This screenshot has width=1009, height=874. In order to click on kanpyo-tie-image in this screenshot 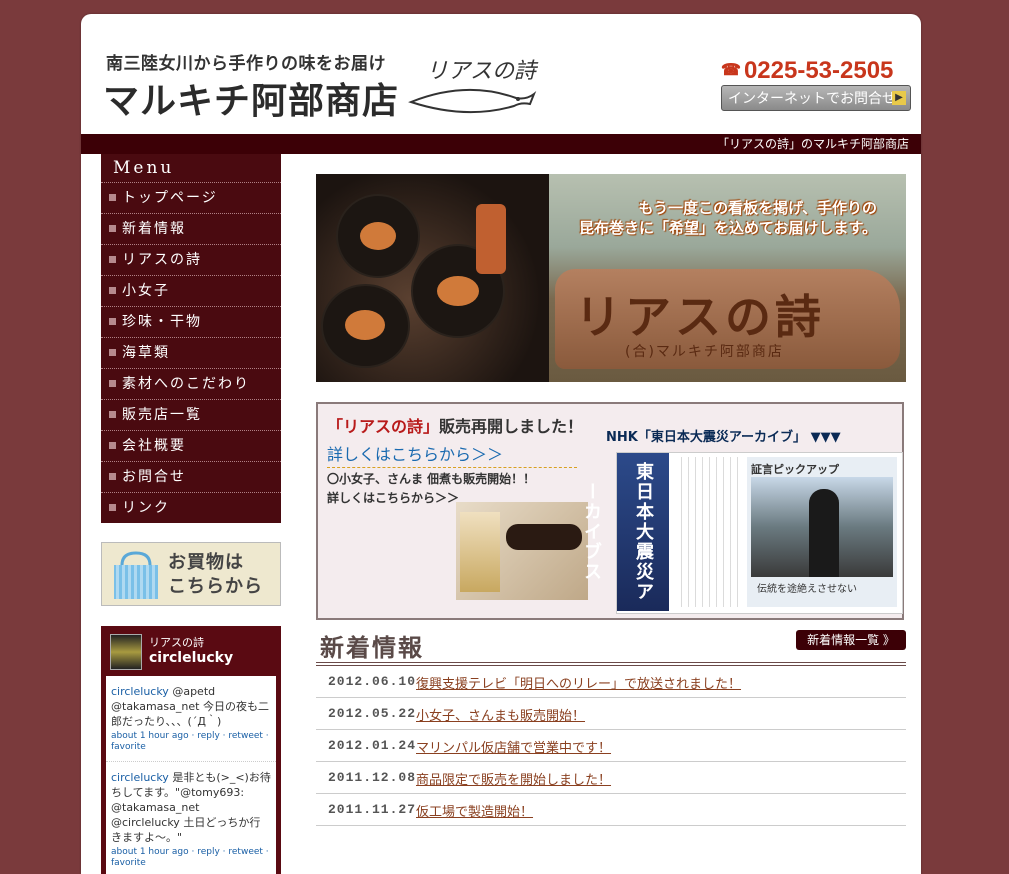, I will do `click(491, 239)`.